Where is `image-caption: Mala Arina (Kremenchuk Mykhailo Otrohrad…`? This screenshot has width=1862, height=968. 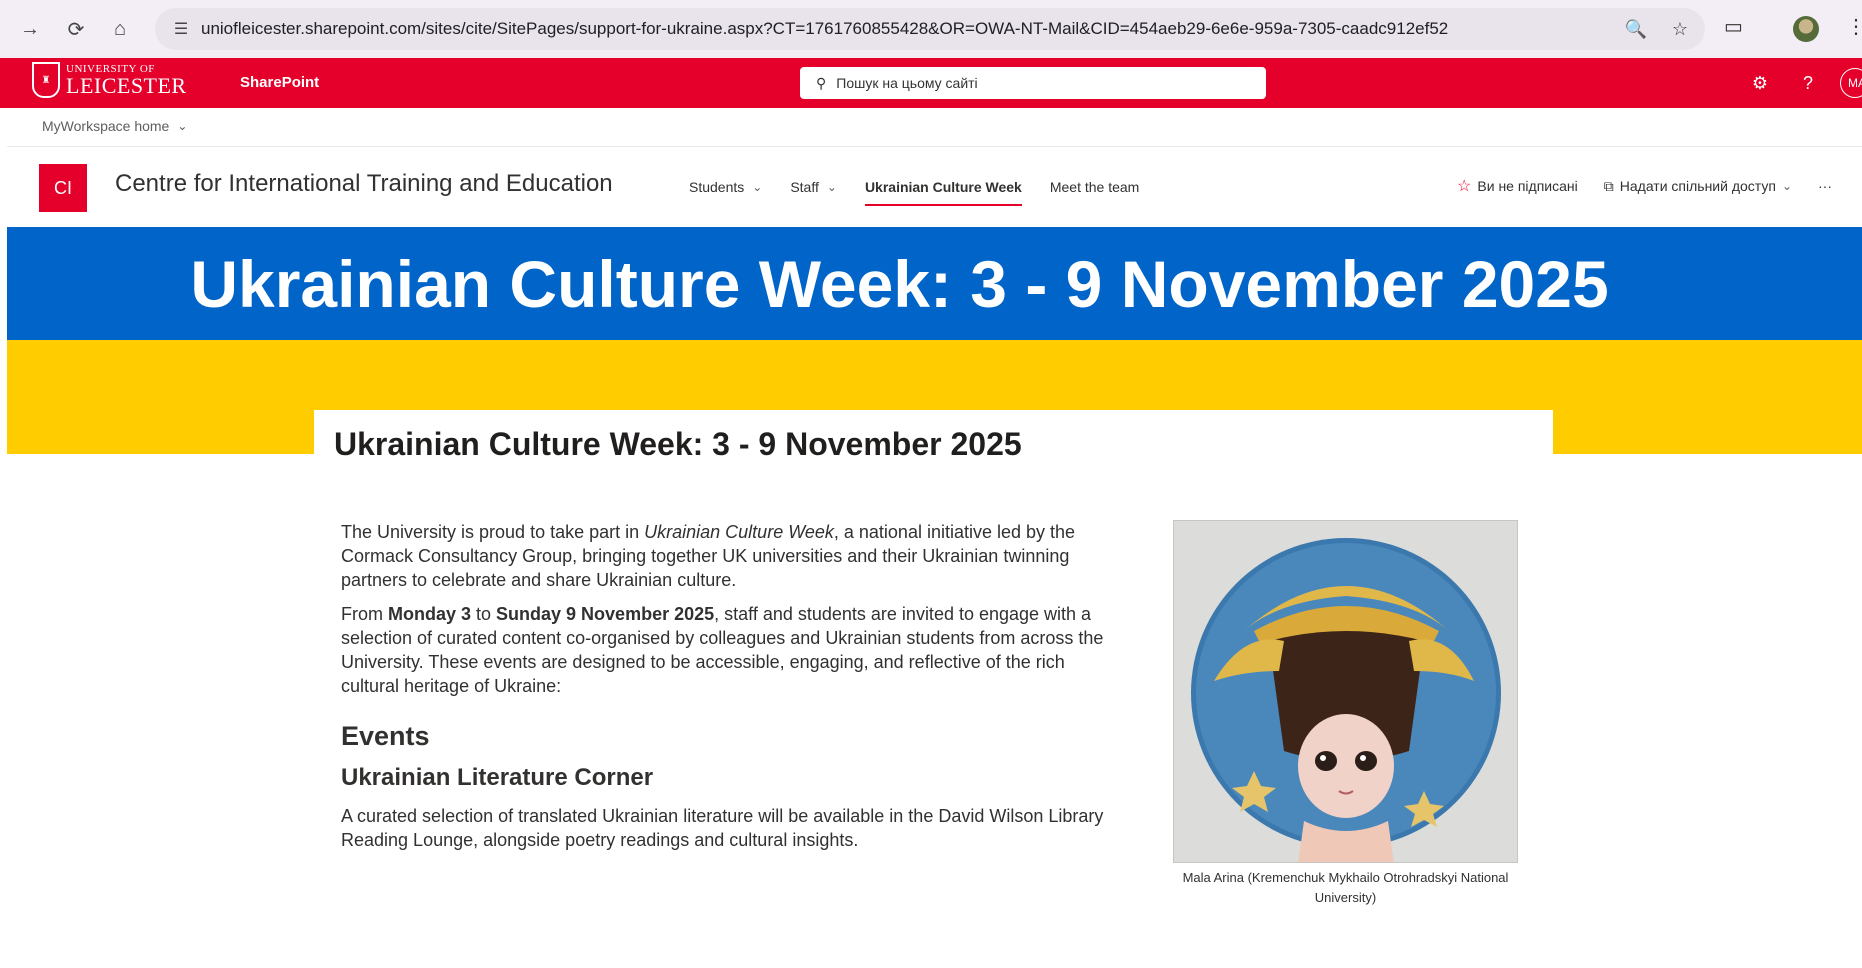
image-caption: Mala Arina (Kremenchuk Mykhailo Otrohrad… is located at coordinates (1345, 887).